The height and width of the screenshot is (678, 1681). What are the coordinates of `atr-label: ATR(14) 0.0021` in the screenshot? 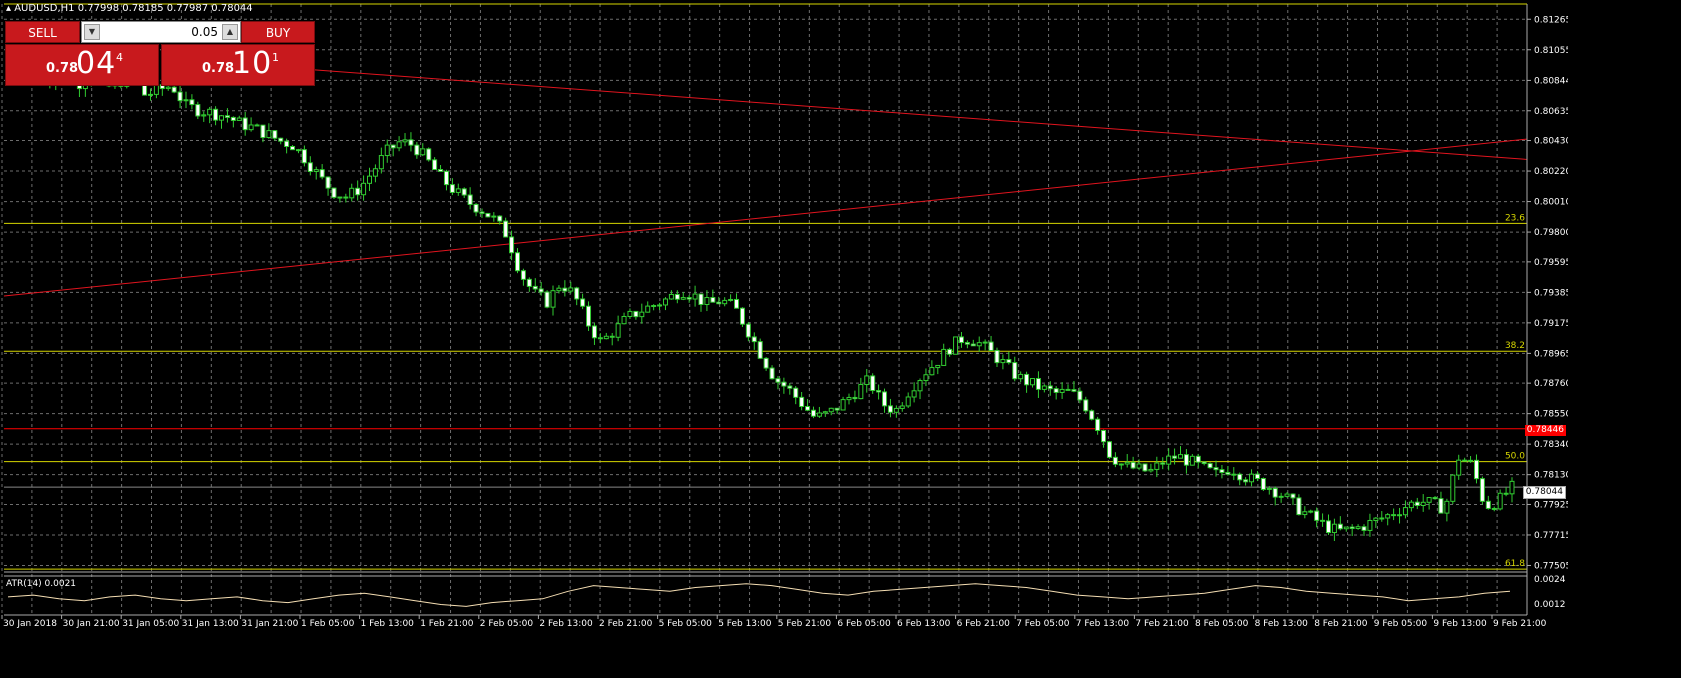 It's located at (41, 584).